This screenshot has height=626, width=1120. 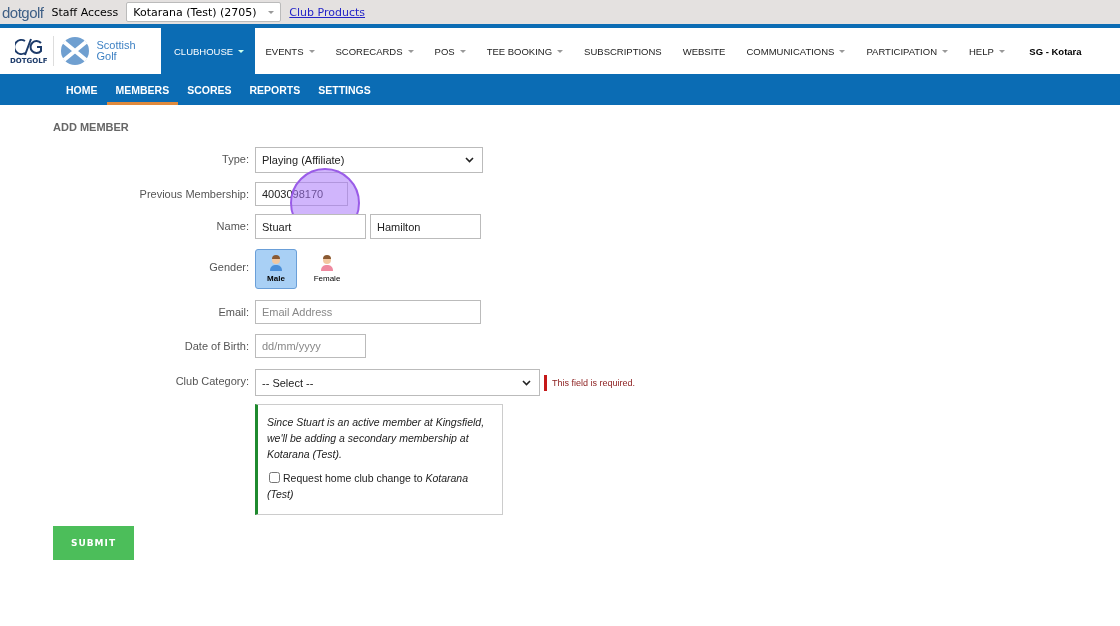 What do you see at coordinates (82, 89) in the screenshot?
I see `subnav-tab: HOME` at bounding box center [82, 89].